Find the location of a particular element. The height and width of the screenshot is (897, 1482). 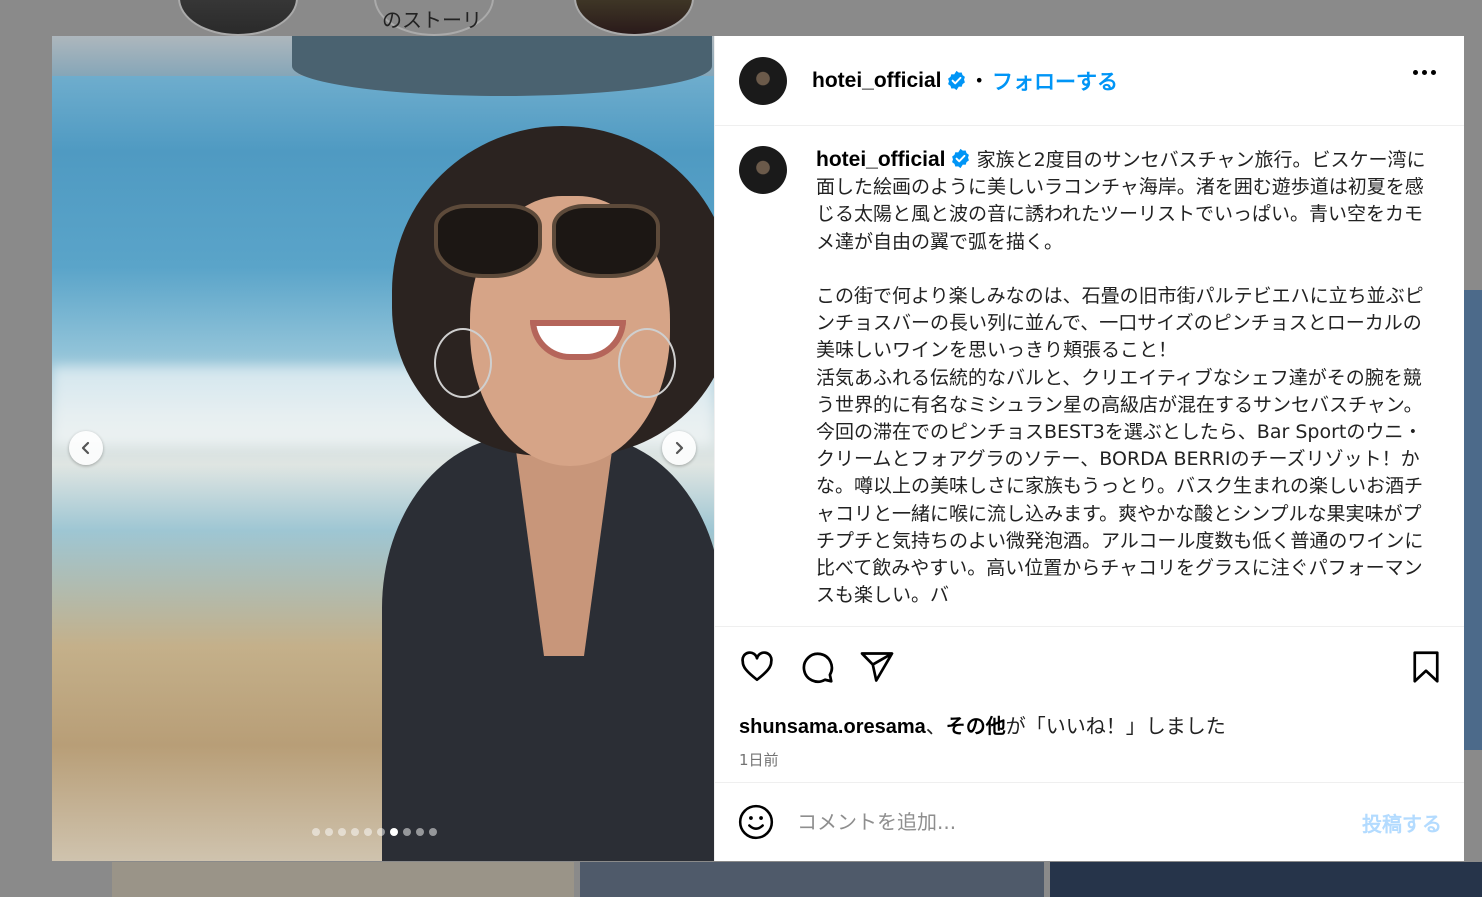

comment-icon is located at coordinates (818, 667).